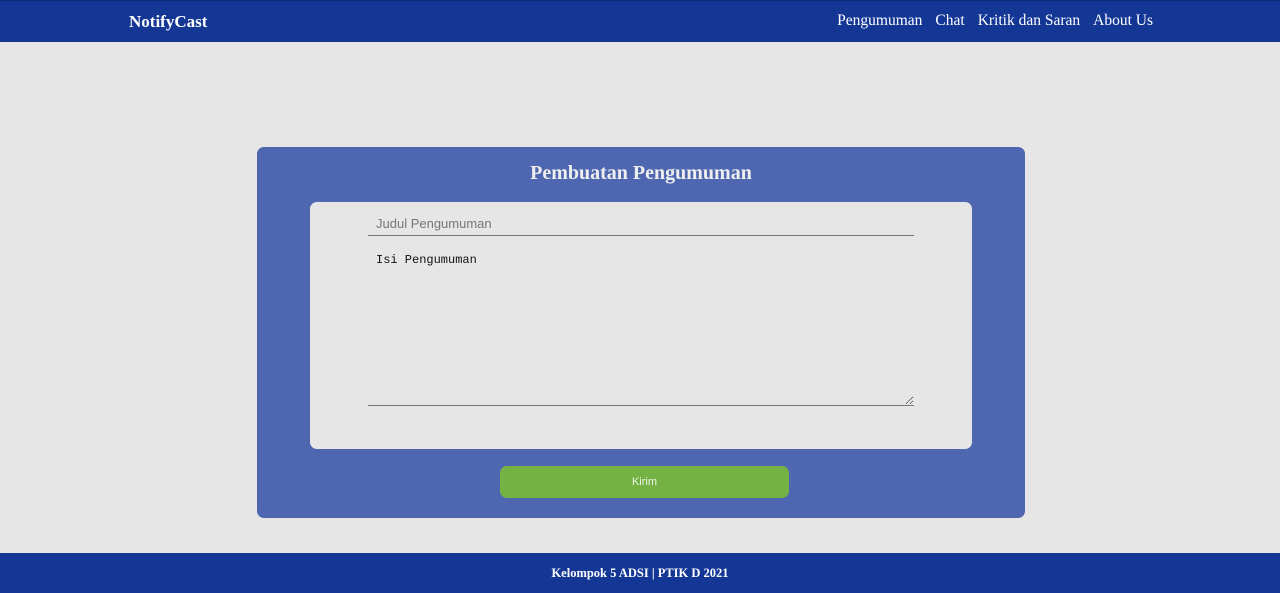 This screenshot has height=593, width=1280. I want to click on footer-text: Kelompok 5 ADSI | PTIK D 2021, so click(640, 572).